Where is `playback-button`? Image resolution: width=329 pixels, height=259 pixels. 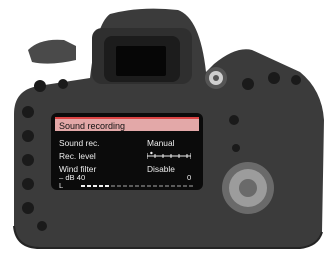
playback-button is located at coordinates (28, 112).